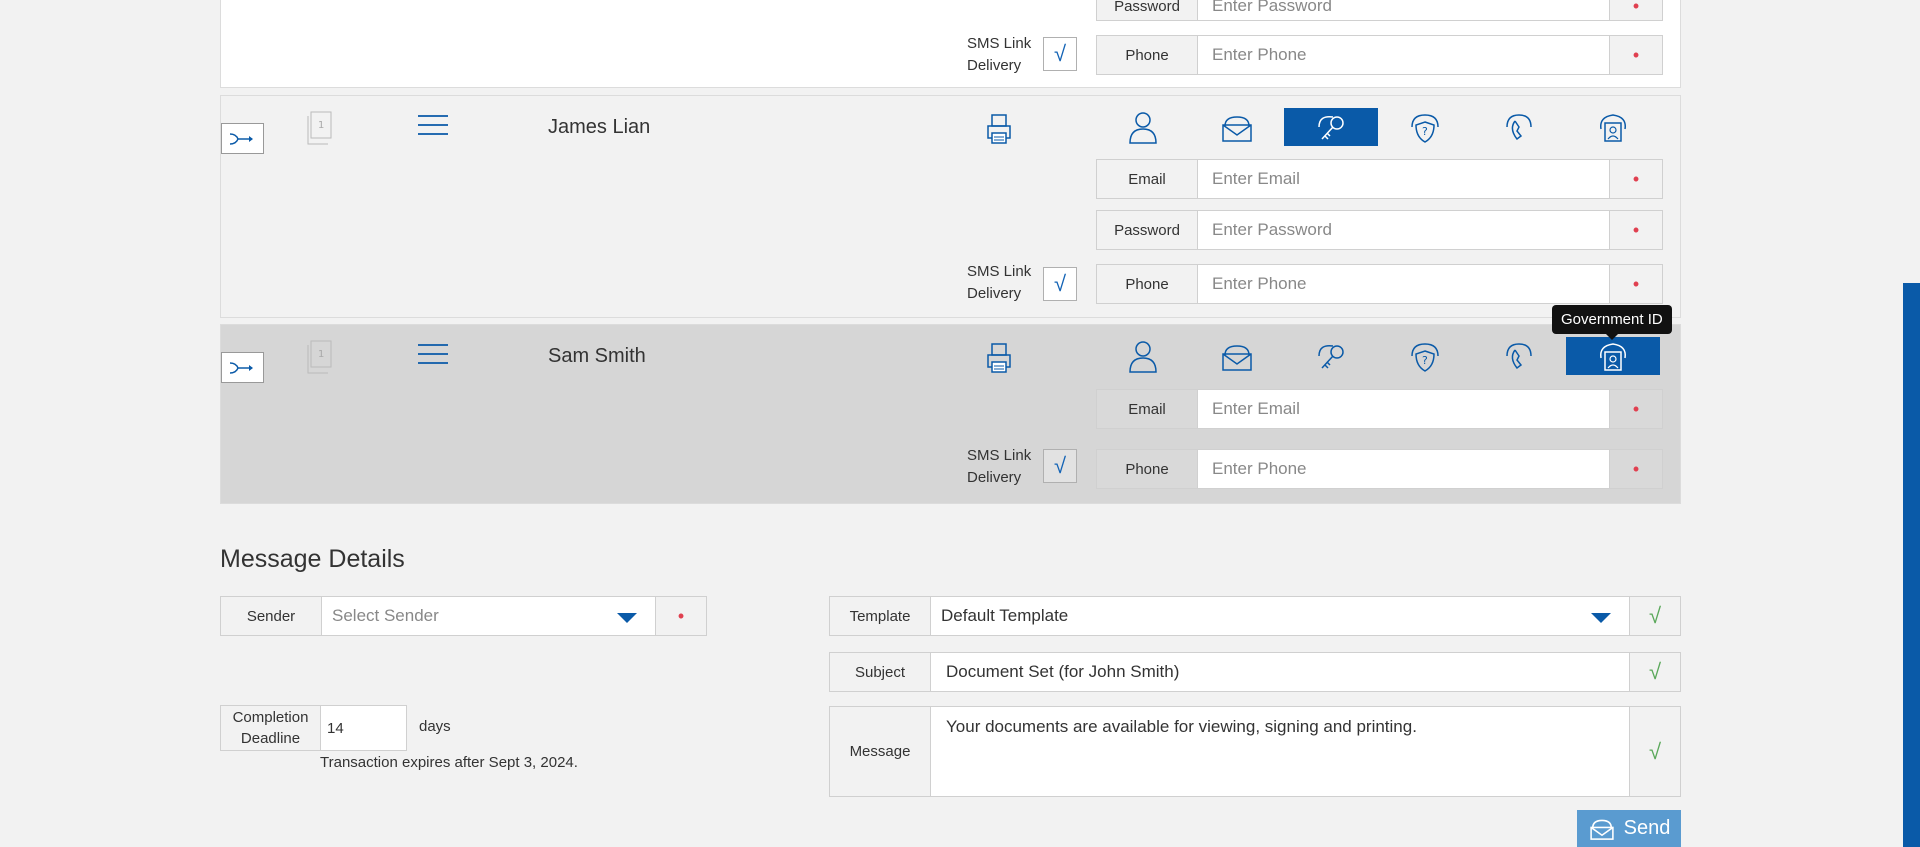 This screenshot has height=847, width=1920. What do you see at coordinates (1911, 565) in the screenshot?
I see `scrollbar-thumb` at bounding box center [1911, 565].